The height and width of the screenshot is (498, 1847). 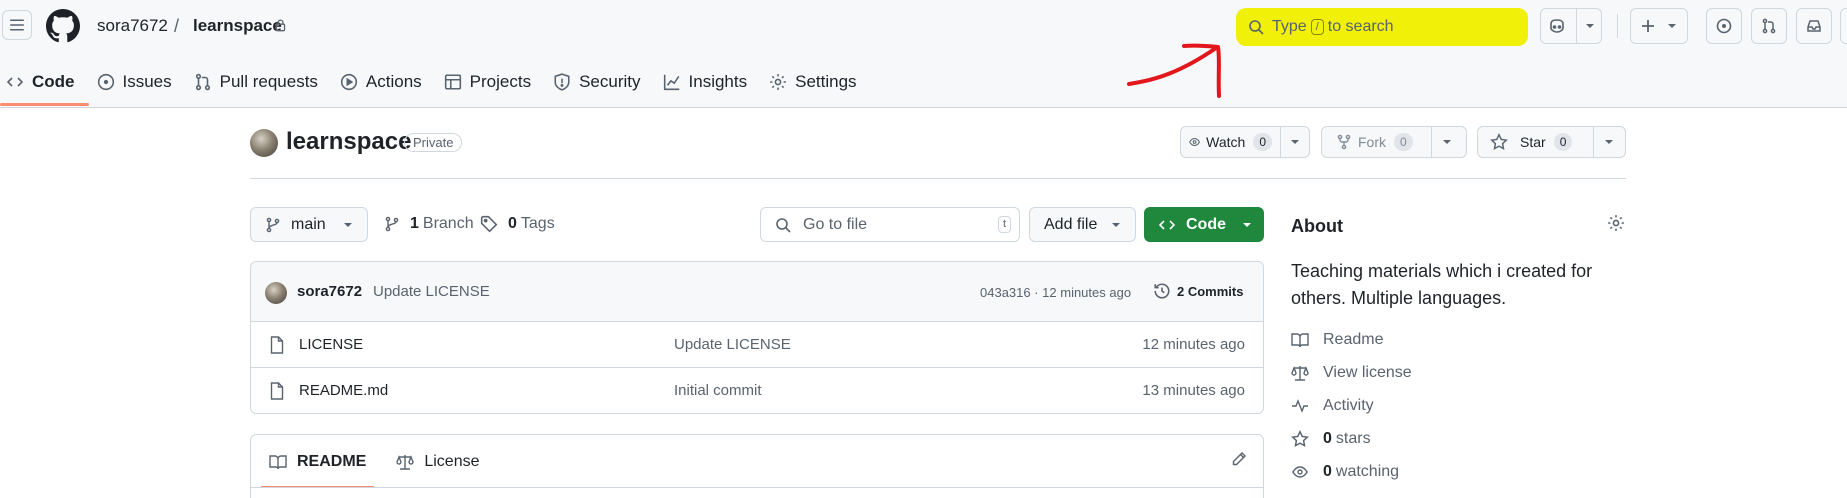 What do you see at coordinates (318, 468) in the screenshot?
I see `tab-readme: README` at bounding box center [318, 468].